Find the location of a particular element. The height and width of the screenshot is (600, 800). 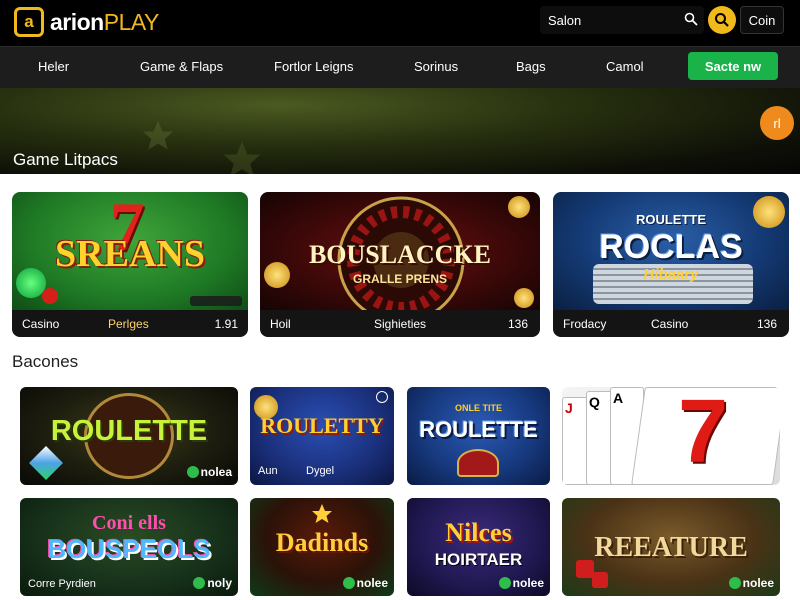

gem-icon is located at coordinates (46, 463).